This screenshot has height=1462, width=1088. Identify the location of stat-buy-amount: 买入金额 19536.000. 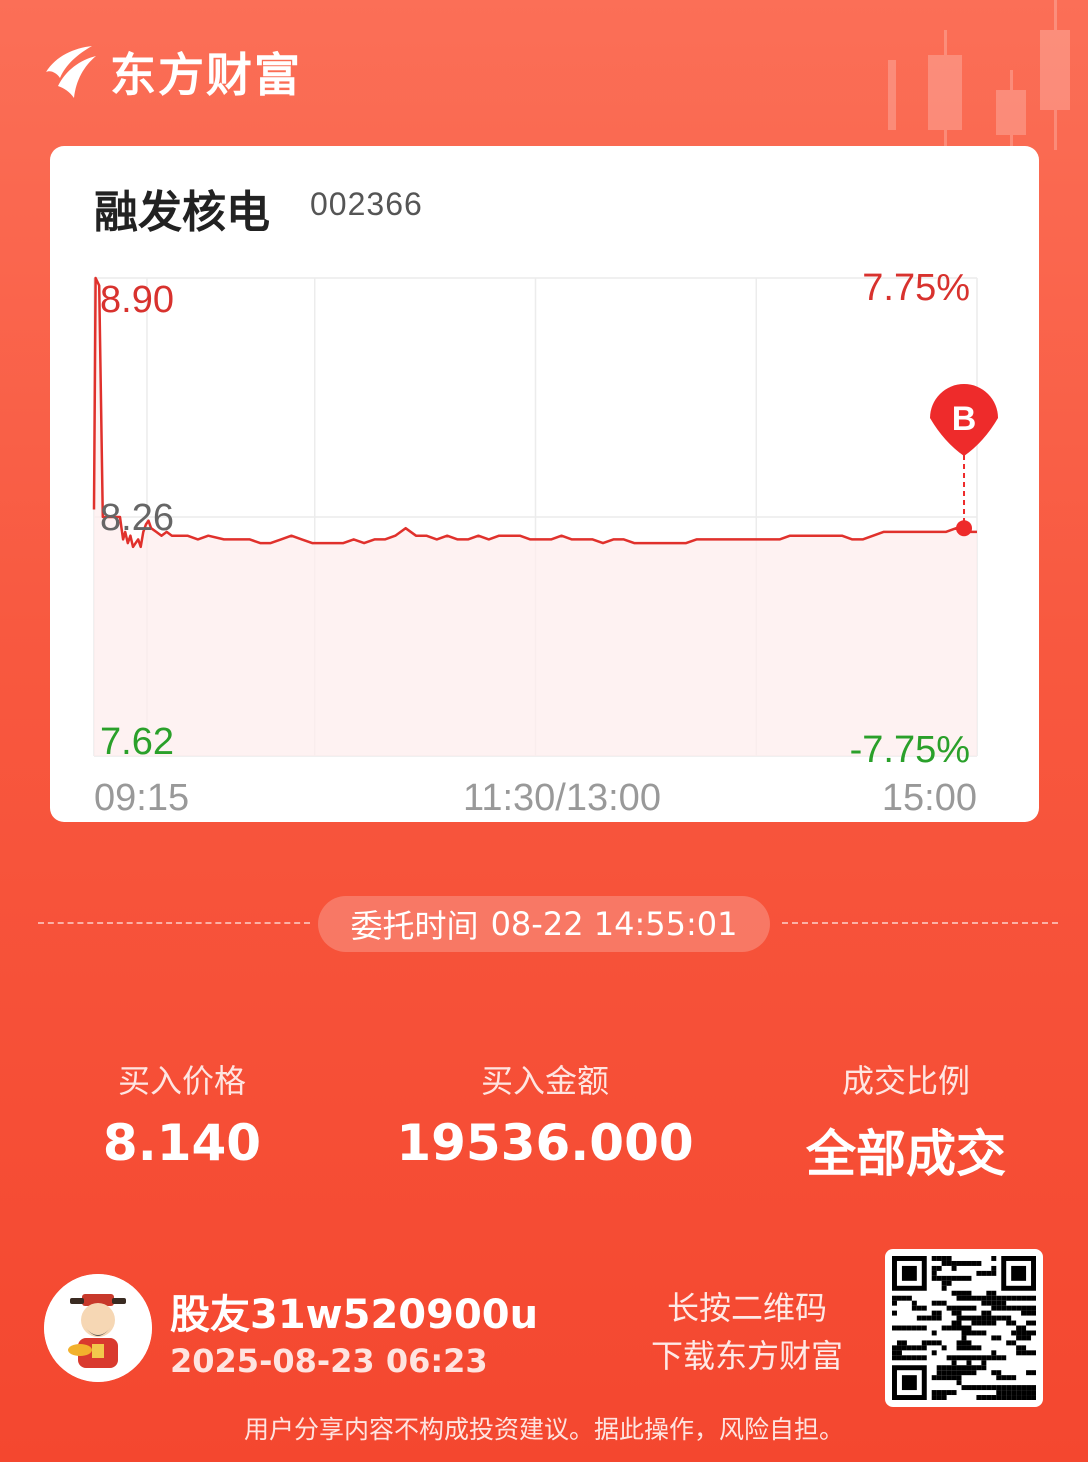
(545, 1114).